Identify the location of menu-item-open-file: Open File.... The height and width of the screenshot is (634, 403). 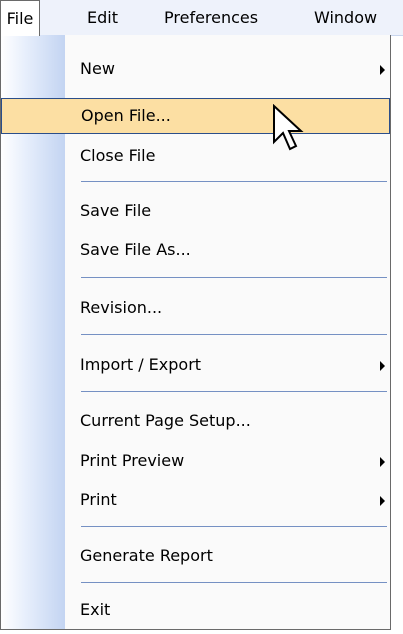
(195, 116).